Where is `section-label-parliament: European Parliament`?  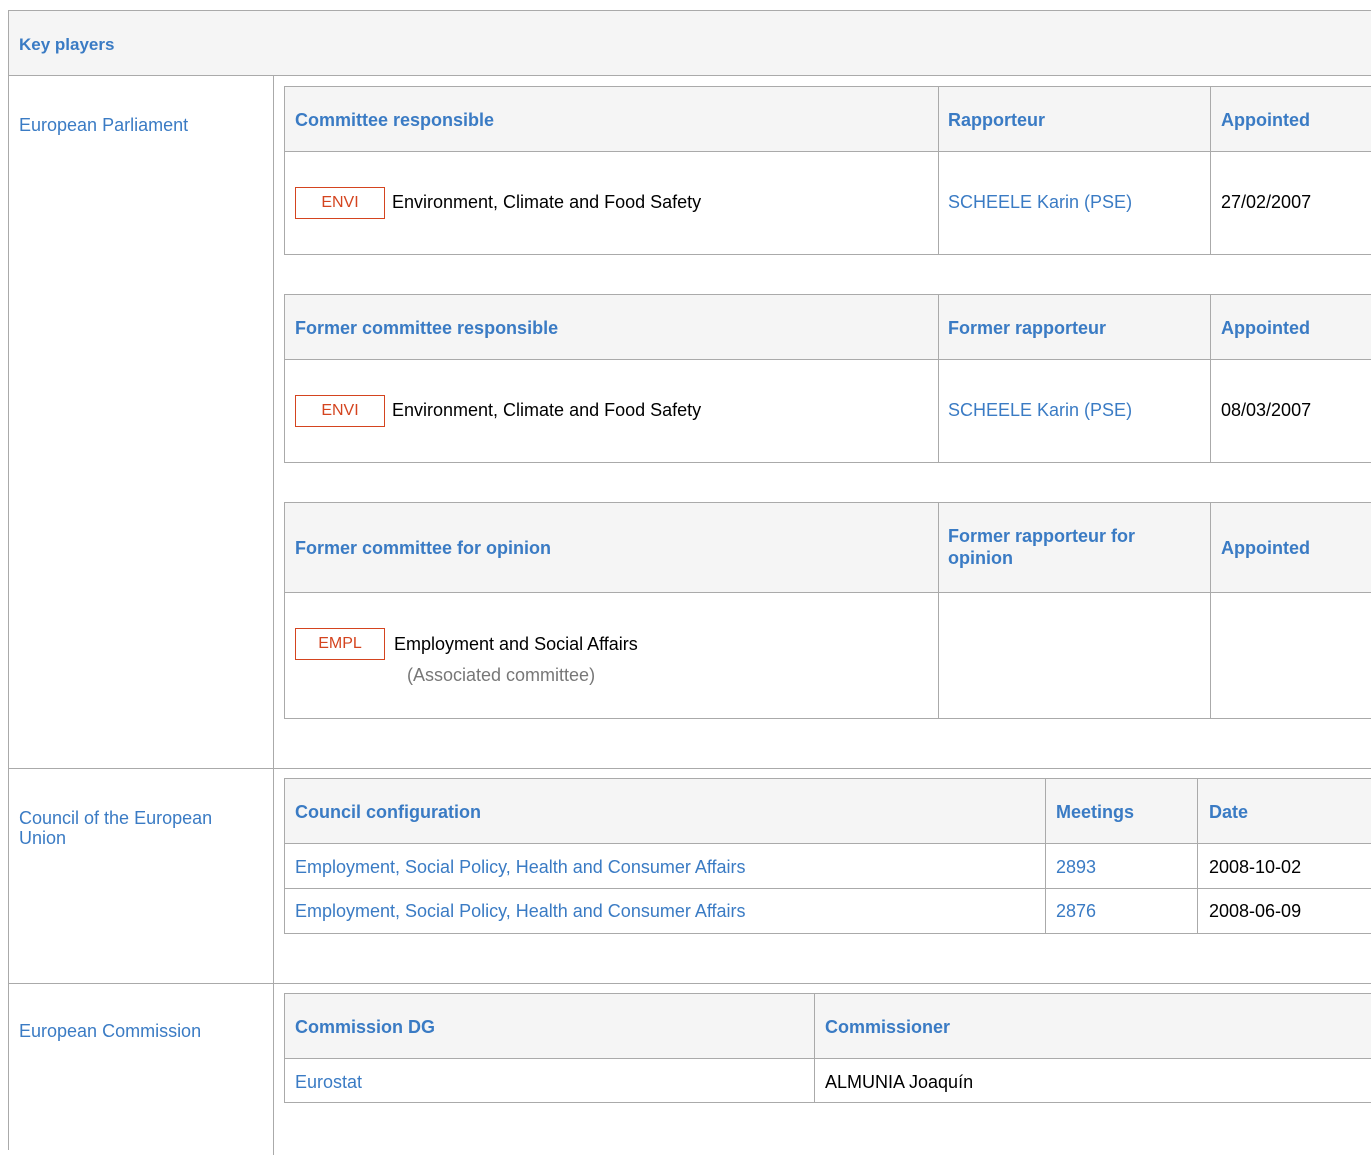
section-label-parliament: European Parliament is located at coordinates (103, 125).